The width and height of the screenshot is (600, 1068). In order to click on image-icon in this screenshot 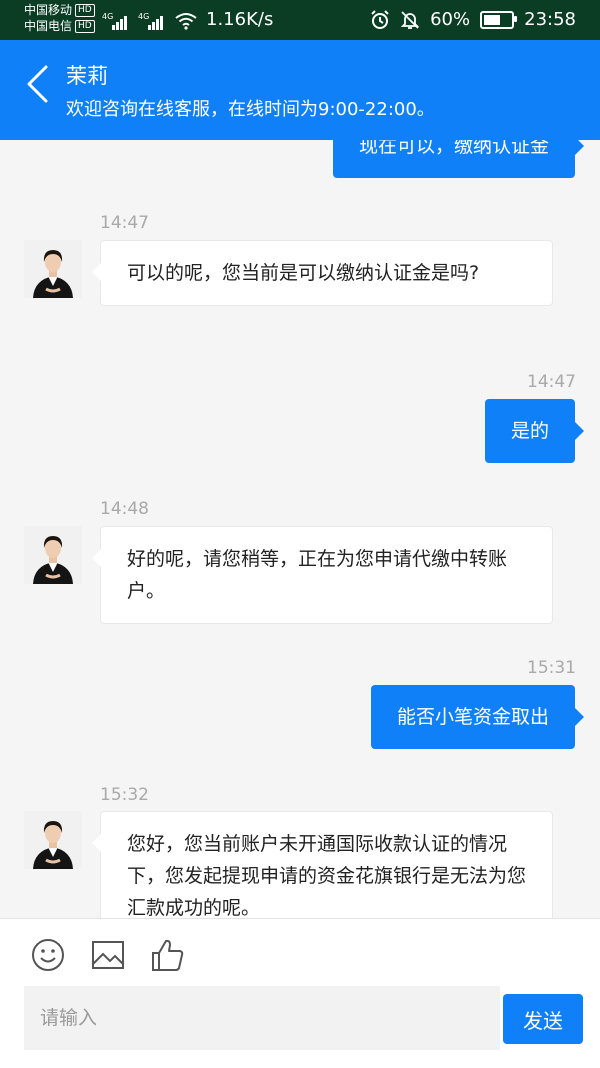, I will do `click(108, 955)`.